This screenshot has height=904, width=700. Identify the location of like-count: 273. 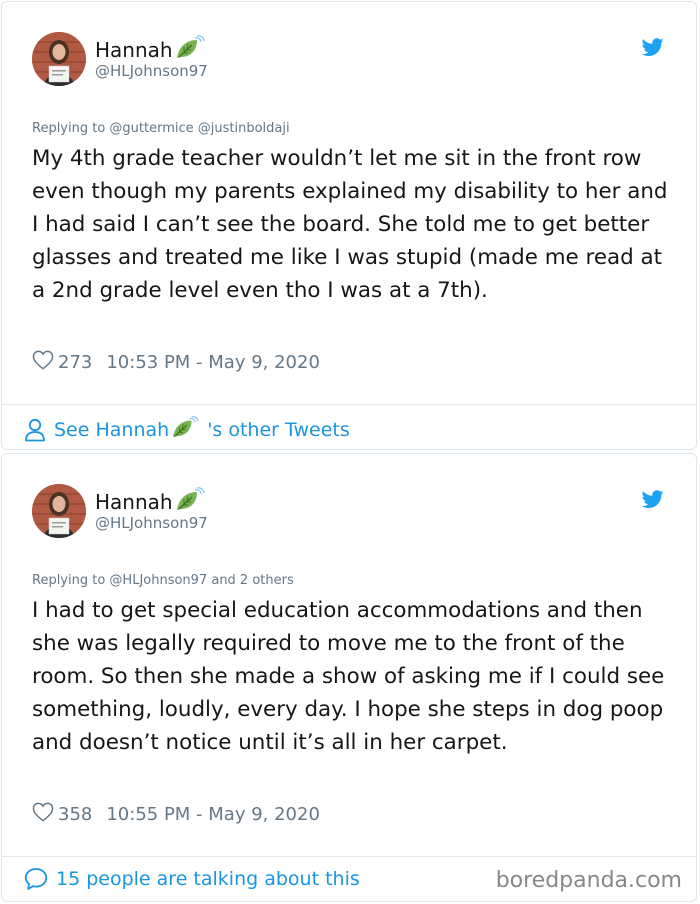
(75, 362).